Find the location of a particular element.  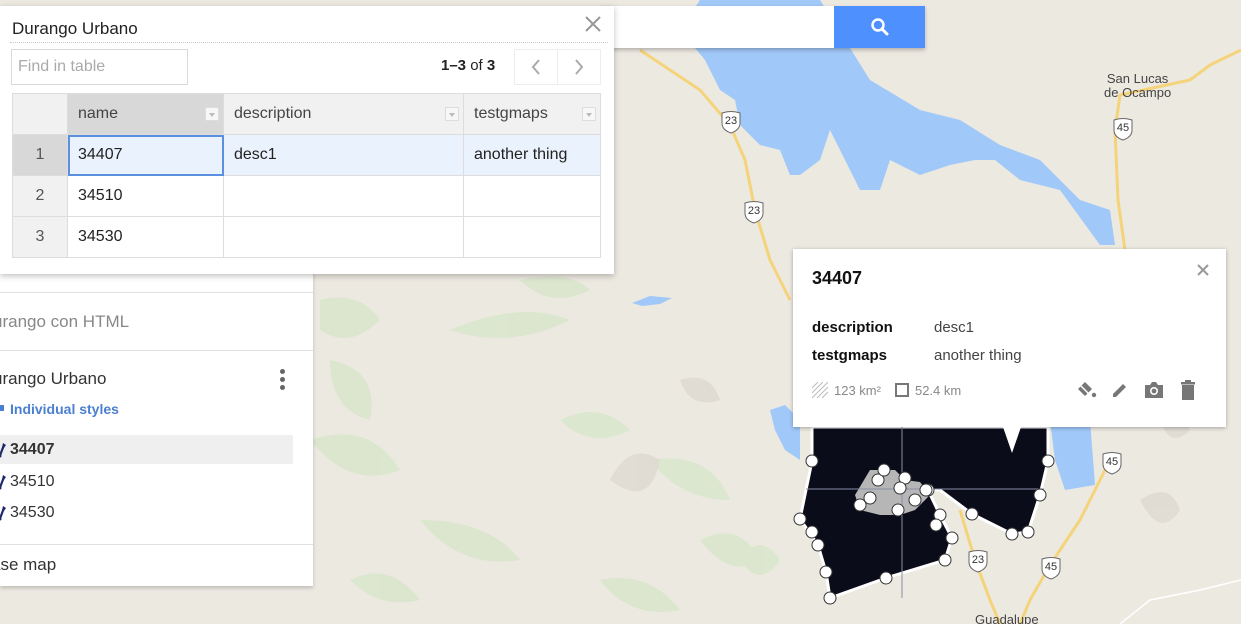

camera-icon is located at coordinates (1154, 390).